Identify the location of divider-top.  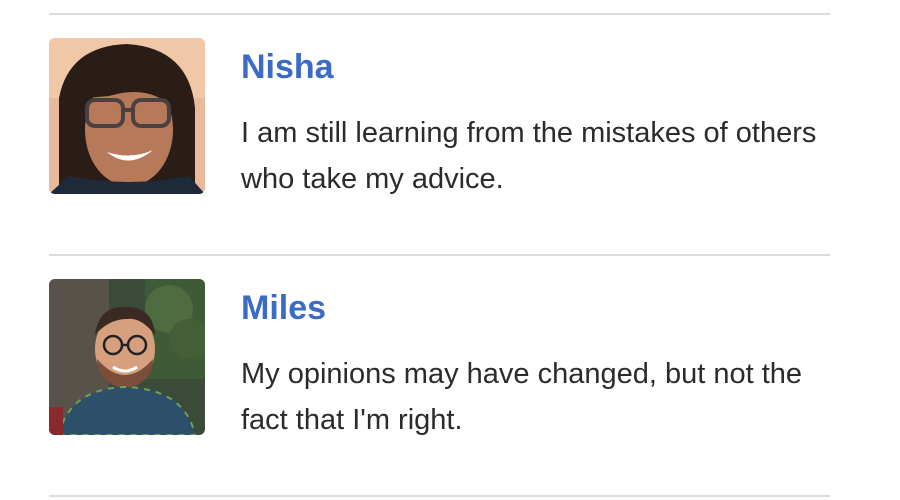
(439, 14).